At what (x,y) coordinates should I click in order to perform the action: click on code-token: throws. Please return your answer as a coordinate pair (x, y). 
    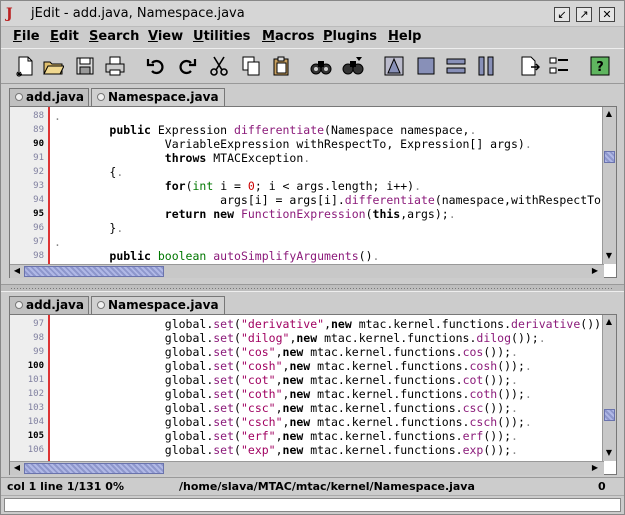
    Looking at the image, I should click on (189, 158).